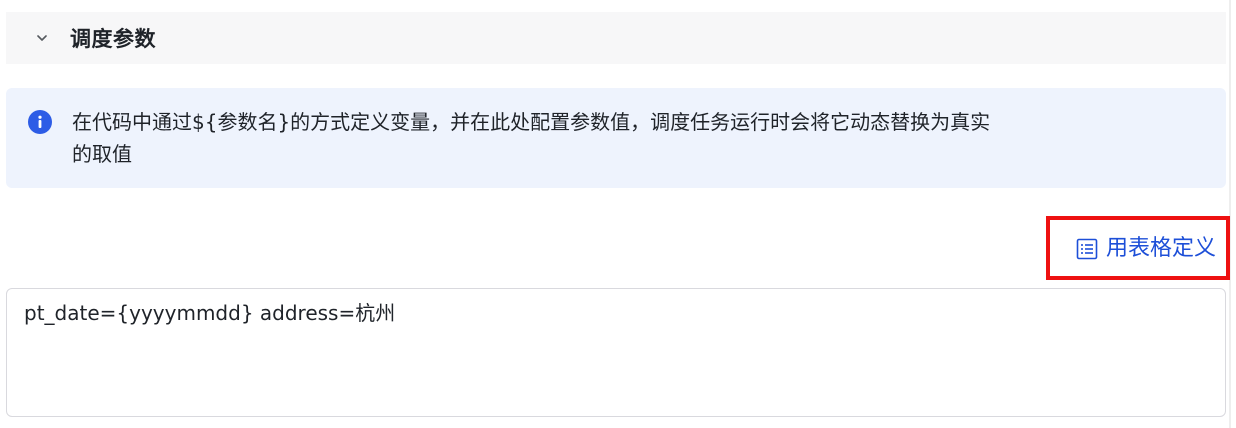  I want to click on info-icon, so click(40, 122).